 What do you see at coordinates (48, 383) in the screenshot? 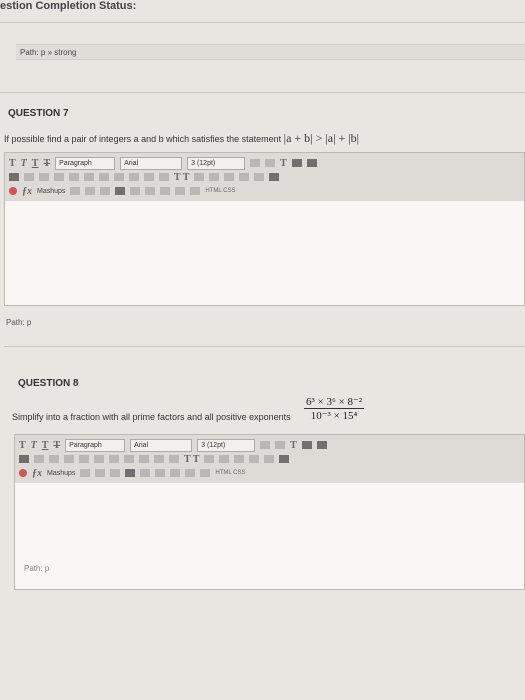
I see `question-8-title: QUESTION 8` at bounding box center [48, 383].